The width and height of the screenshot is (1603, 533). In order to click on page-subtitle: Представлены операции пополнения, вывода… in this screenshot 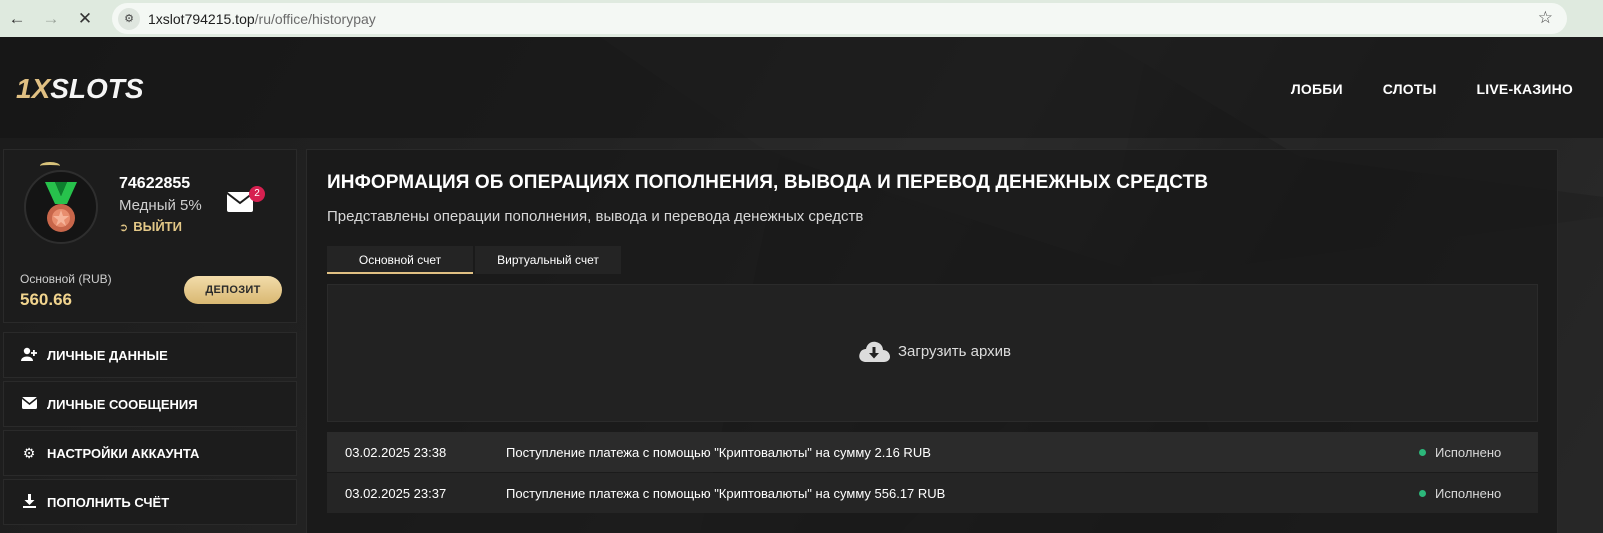, I will do `click(595, 216)`.